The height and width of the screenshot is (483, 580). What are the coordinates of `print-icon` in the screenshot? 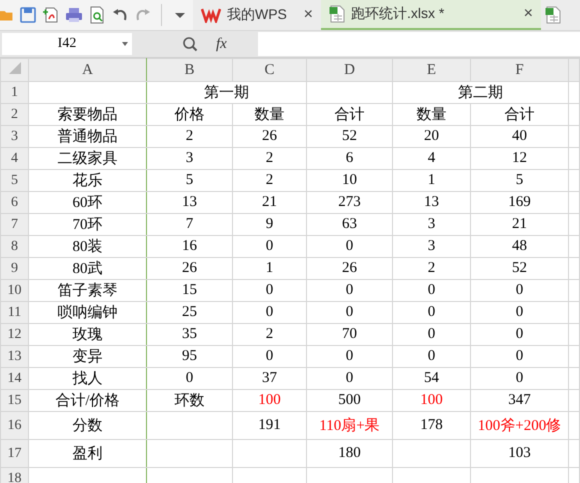 It's located at (74, 15).